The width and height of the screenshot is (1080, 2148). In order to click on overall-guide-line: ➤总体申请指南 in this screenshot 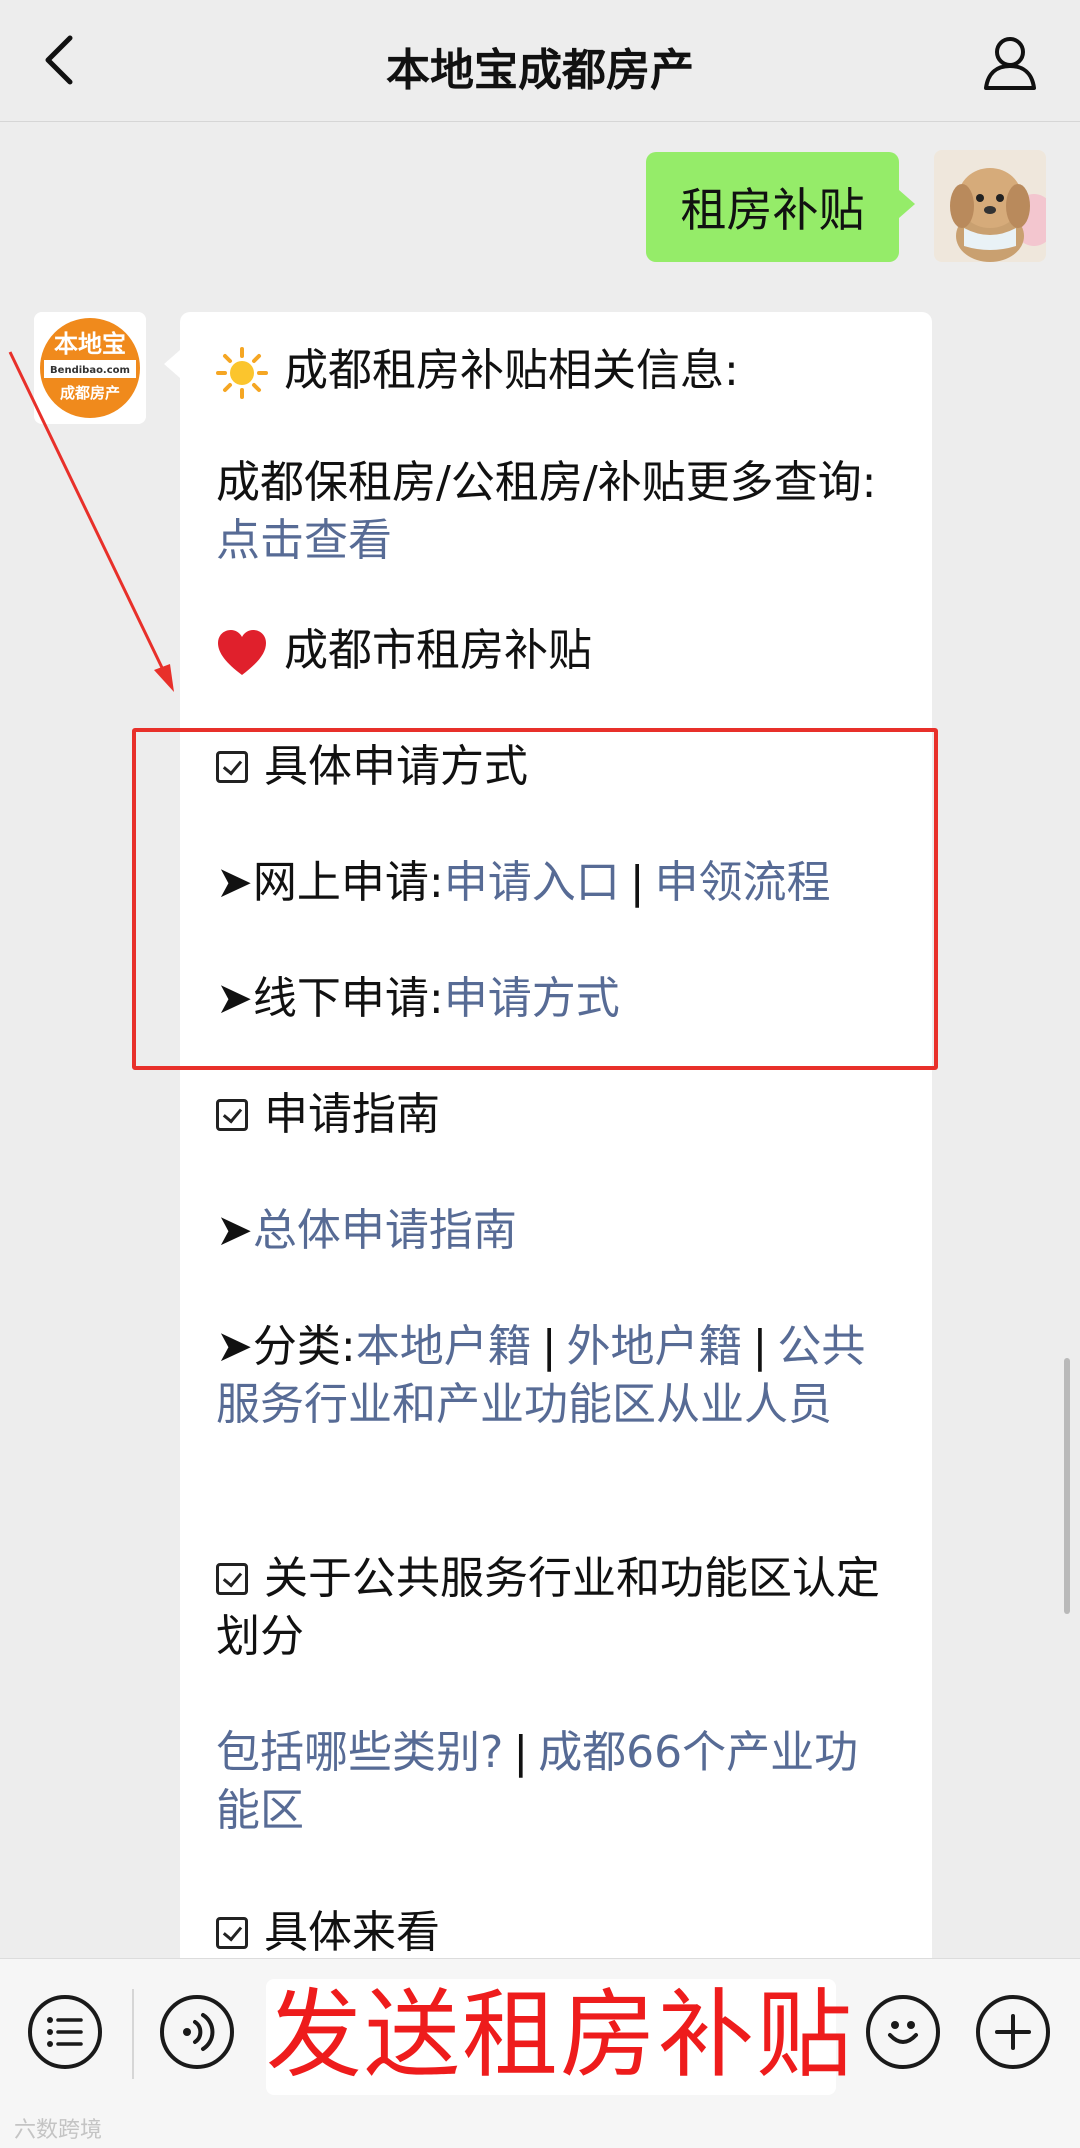, I will do `click(556, 1231)`.